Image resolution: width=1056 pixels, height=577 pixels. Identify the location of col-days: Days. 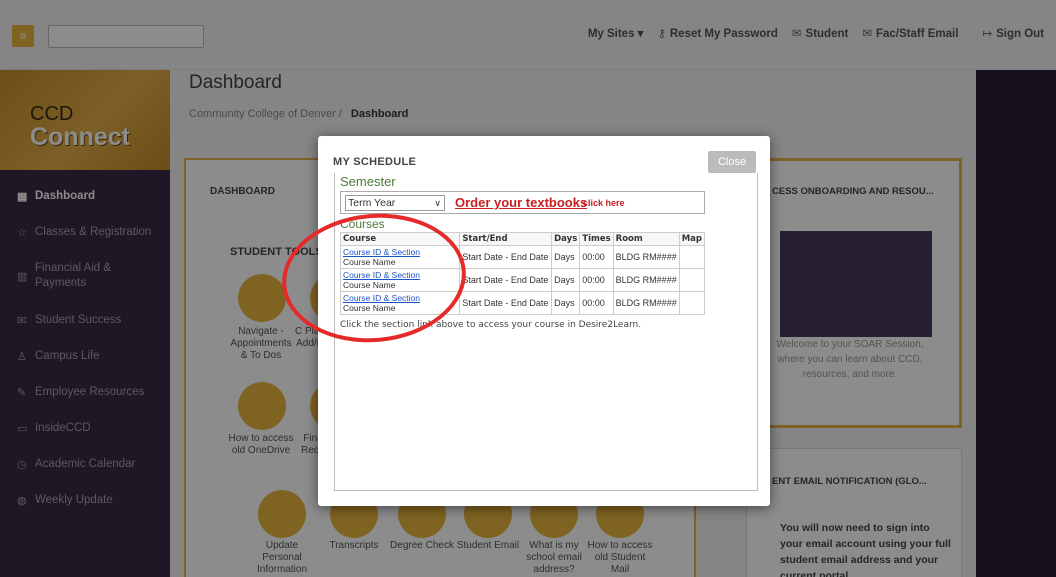
(566, 239).